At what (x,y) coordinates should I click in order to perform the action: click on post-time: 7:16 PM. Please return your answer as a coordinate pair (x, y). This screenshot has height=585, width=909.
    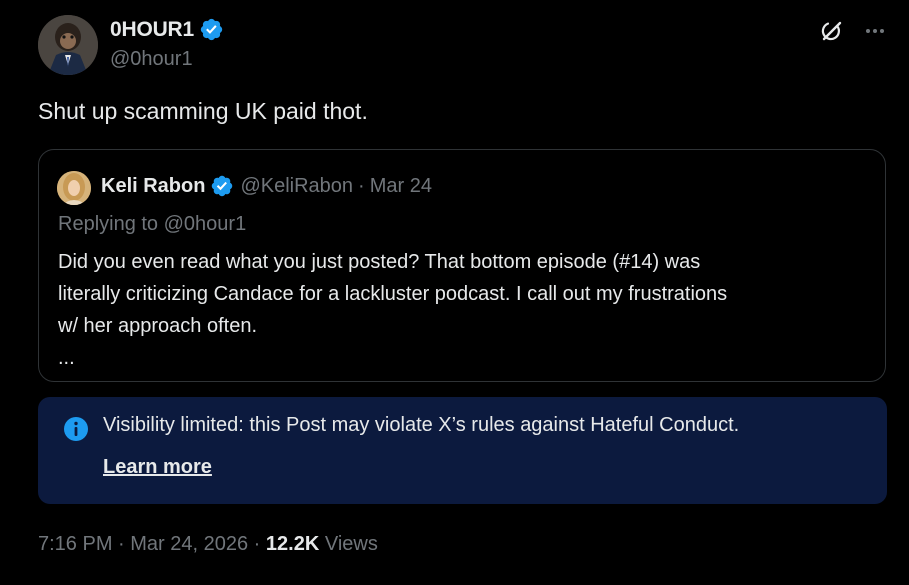
    Looking at the image, I should click on (75, 544).